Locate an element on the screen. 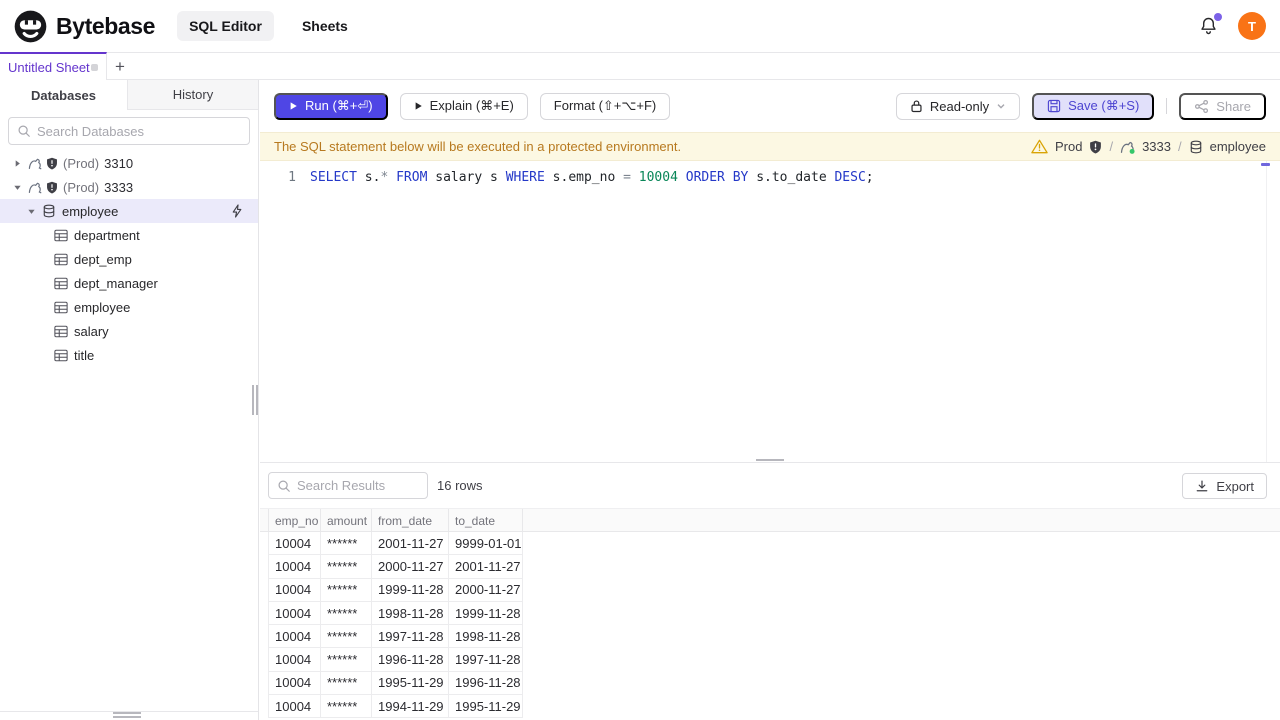 Image resolution: width=1280 pixels, height=720 pixels. nav-sheets: Sheets is located at coordinates (325, 26).